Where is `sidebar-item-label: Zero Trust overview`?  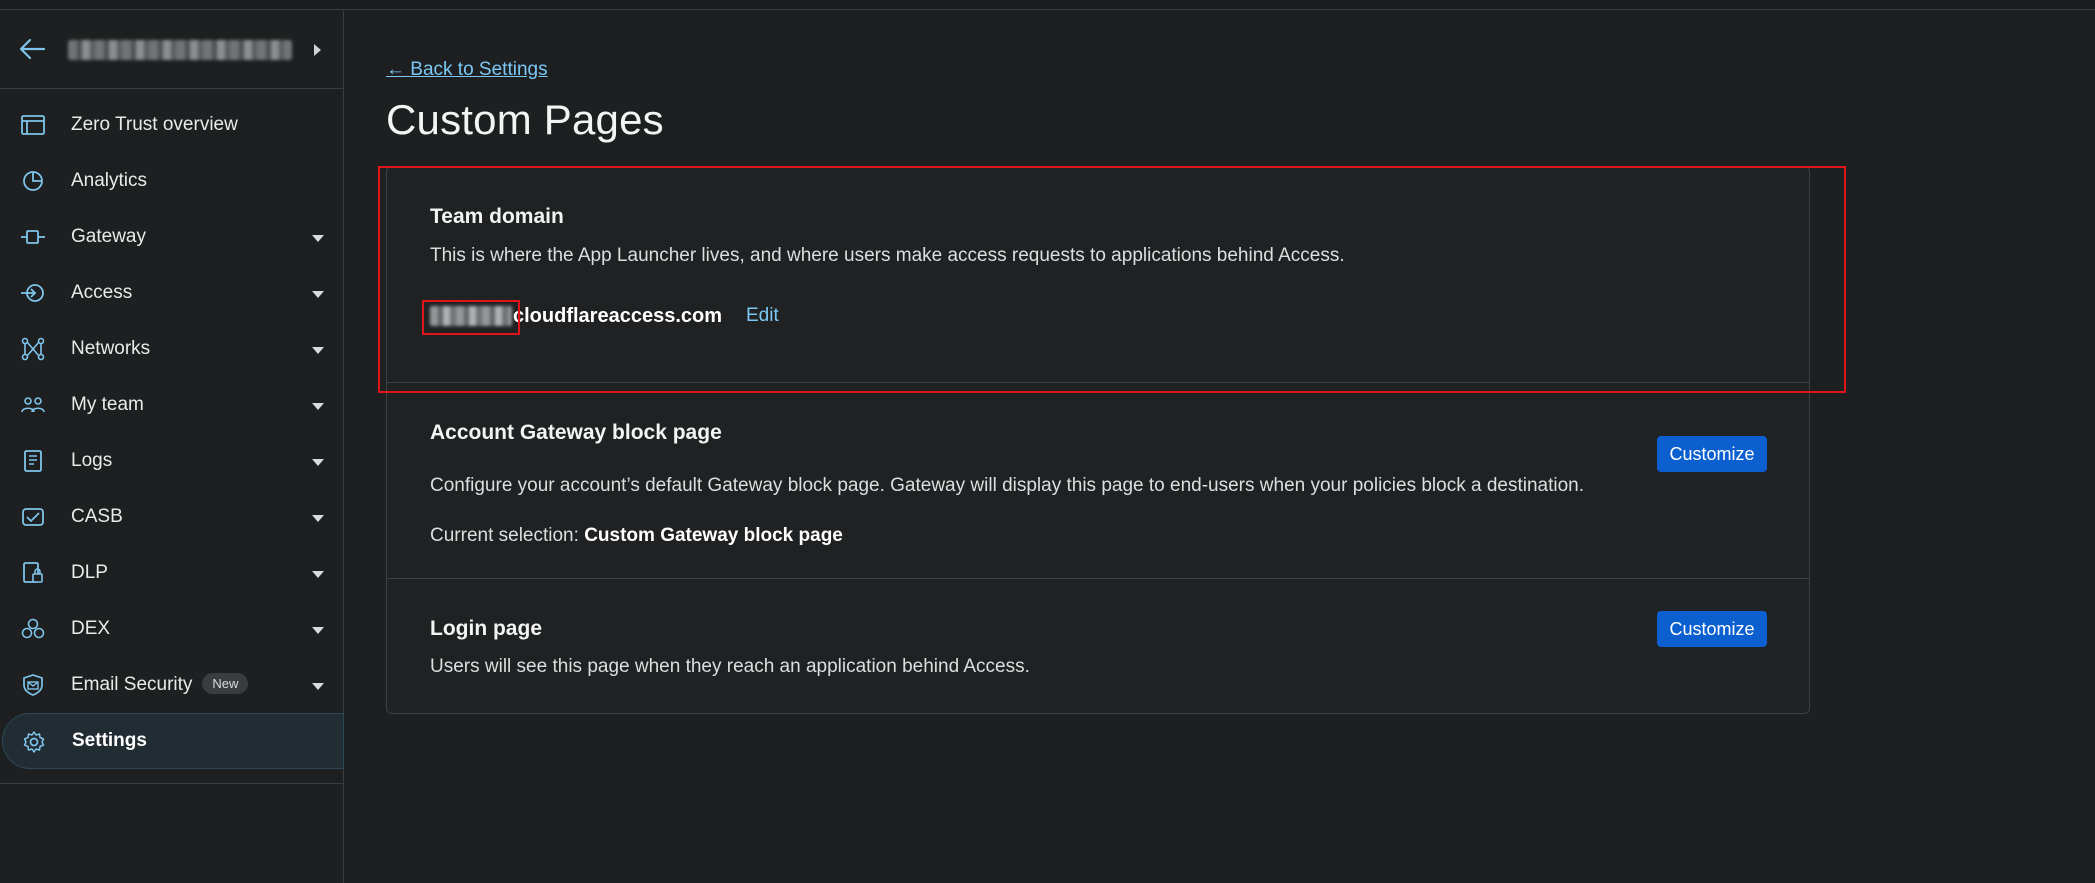 sidebar-item-label: Zero Trust overview is located at coordinates (154, 124).